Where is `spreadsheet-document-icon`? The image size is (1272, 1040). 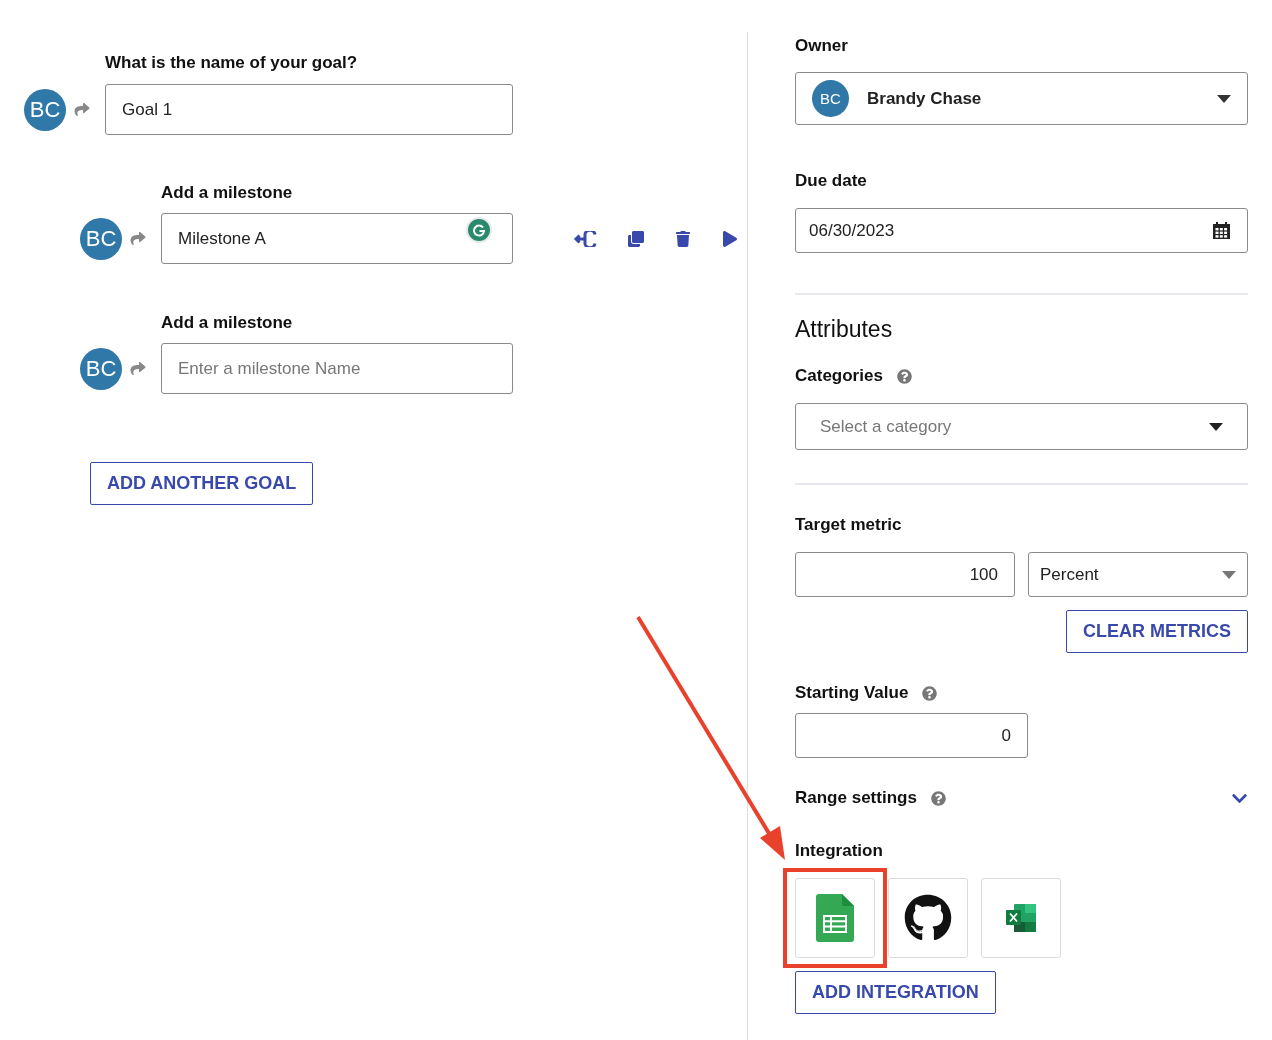 spreadsheet-document-icon is located at coordinates (835, 918).